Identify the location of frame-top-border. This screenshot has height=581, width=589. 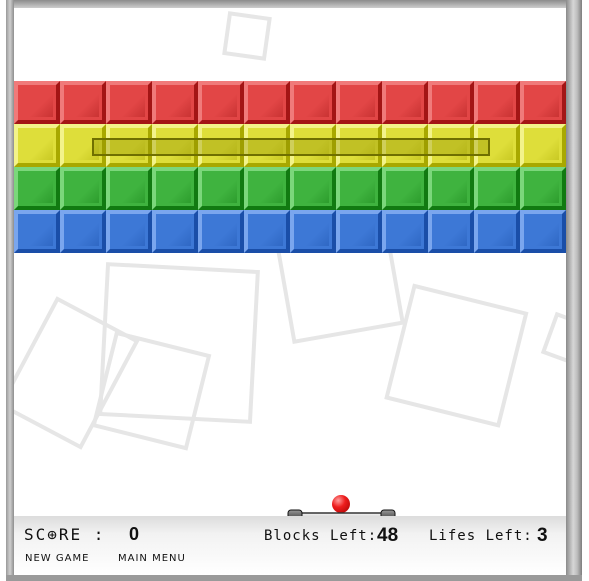
(294, 4).